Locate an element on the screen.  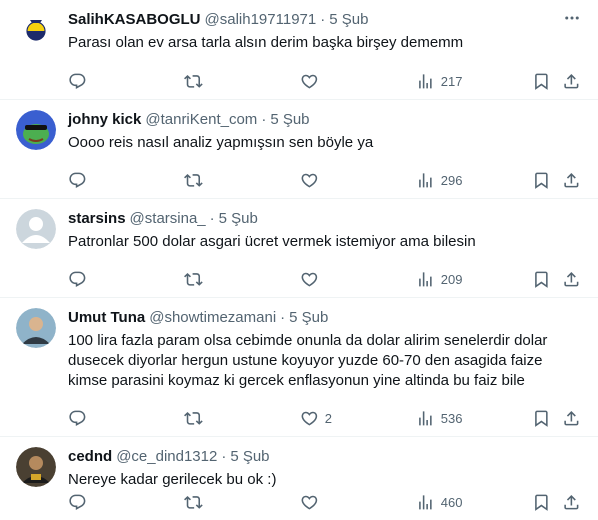
like-button: 2 is located at coordinates (316, 418).